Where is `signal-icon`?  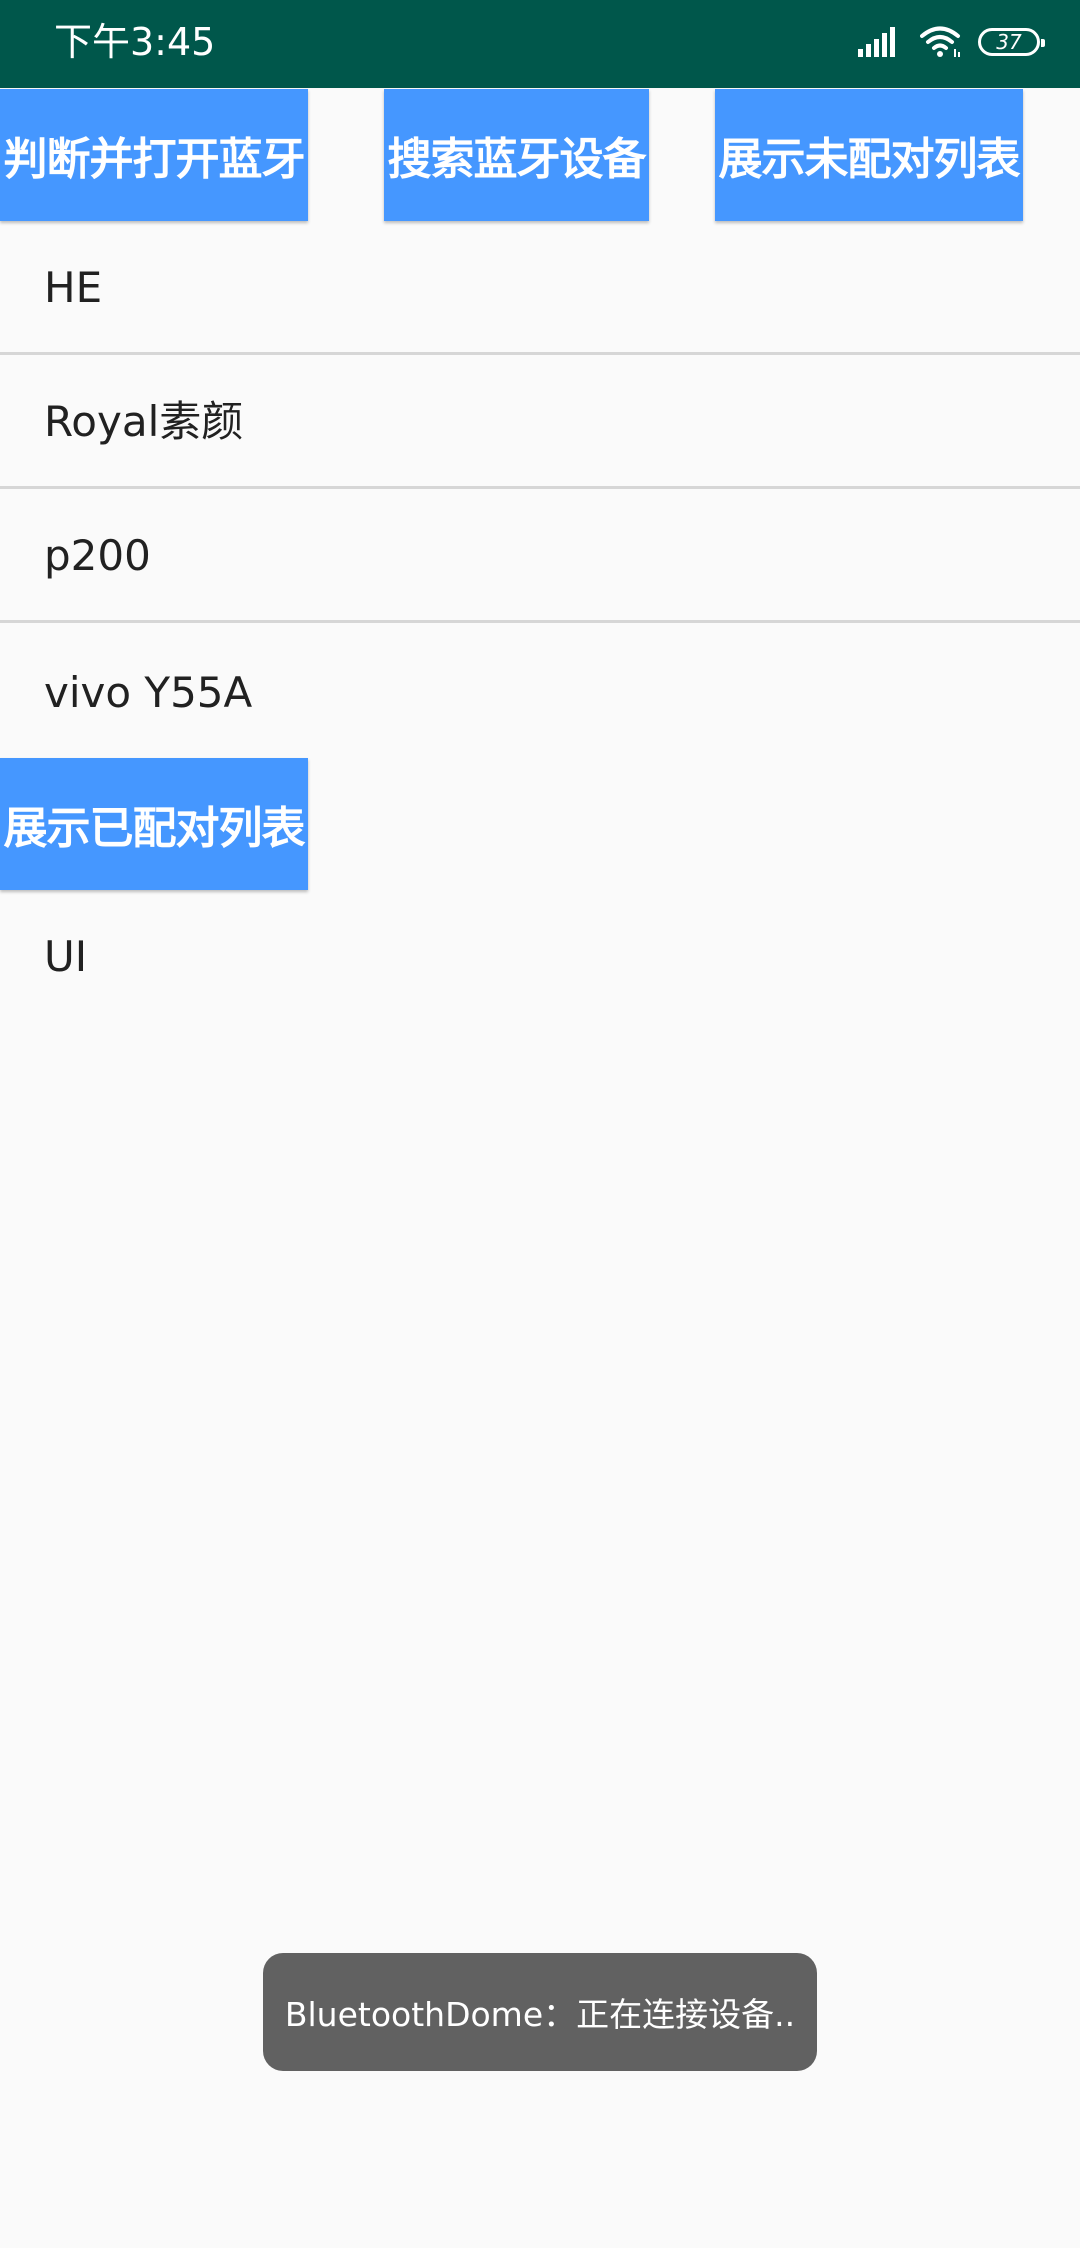 signal-icon is located at coordinates (880, 42).